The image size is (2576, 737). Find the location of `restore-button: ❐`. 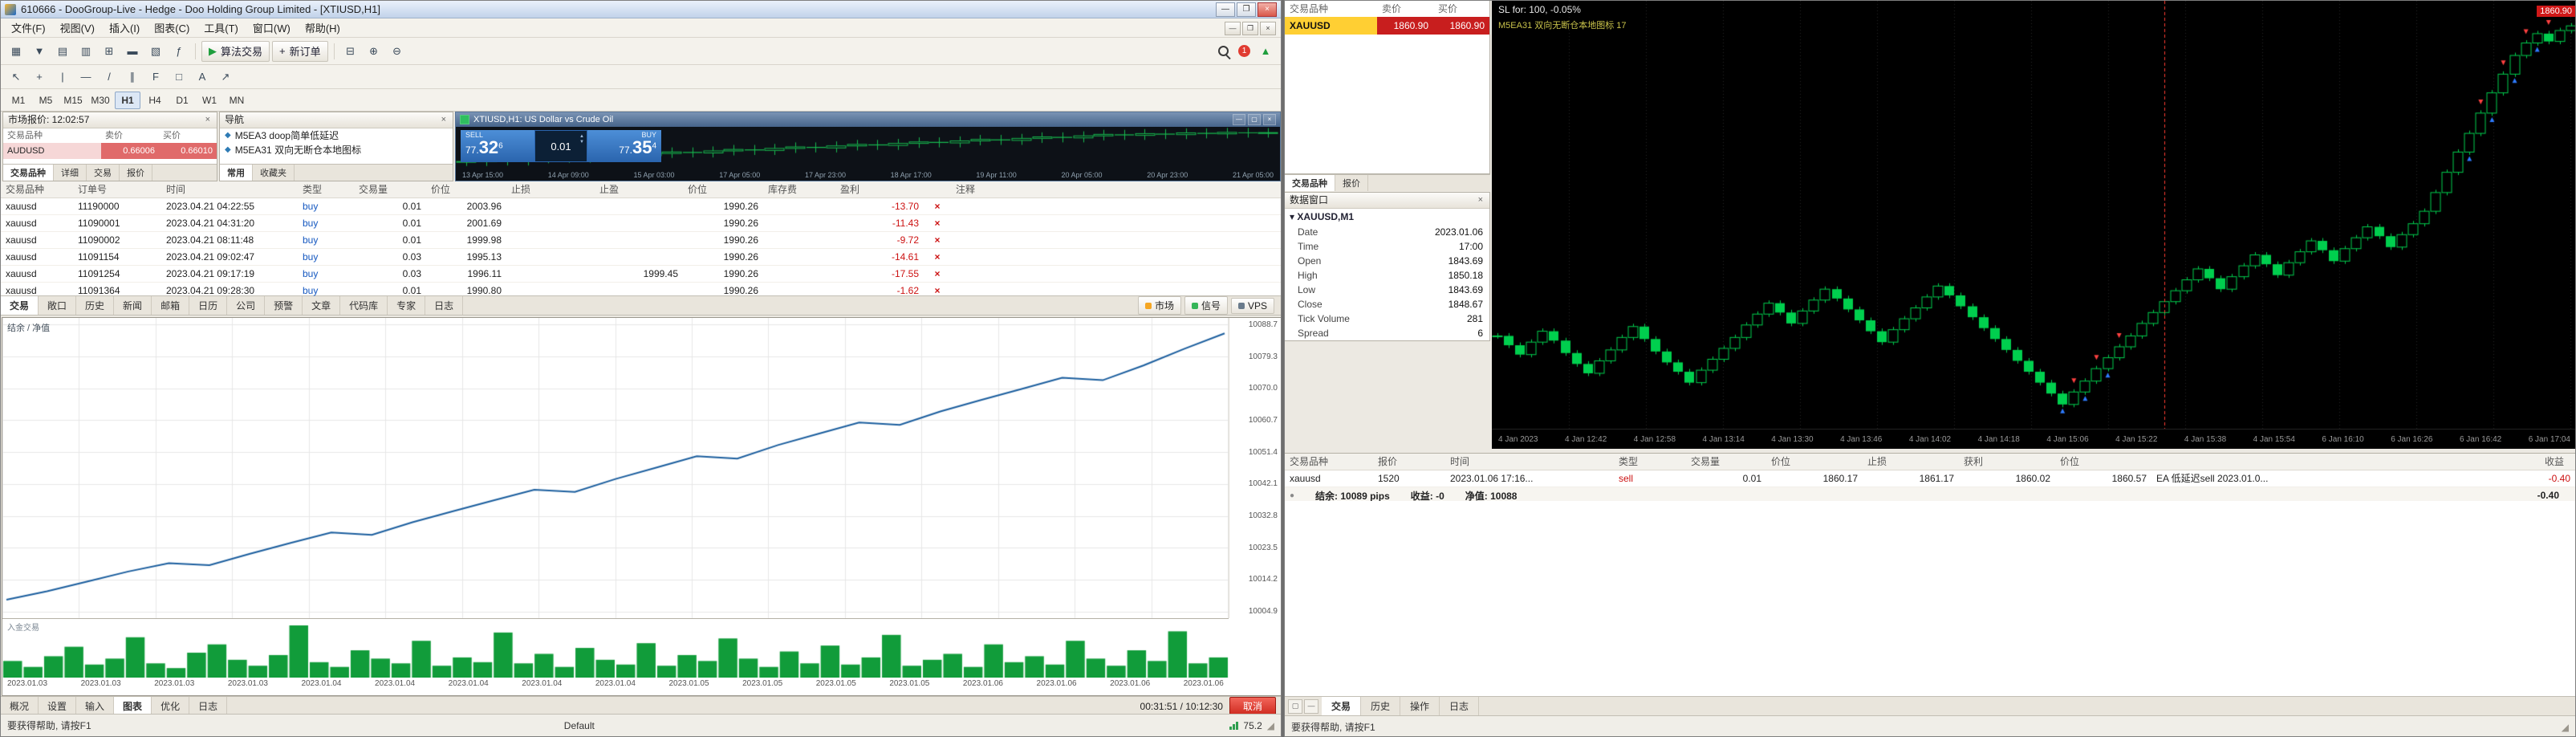

restore-button: ❐ is located at coordinates (1246, 9).